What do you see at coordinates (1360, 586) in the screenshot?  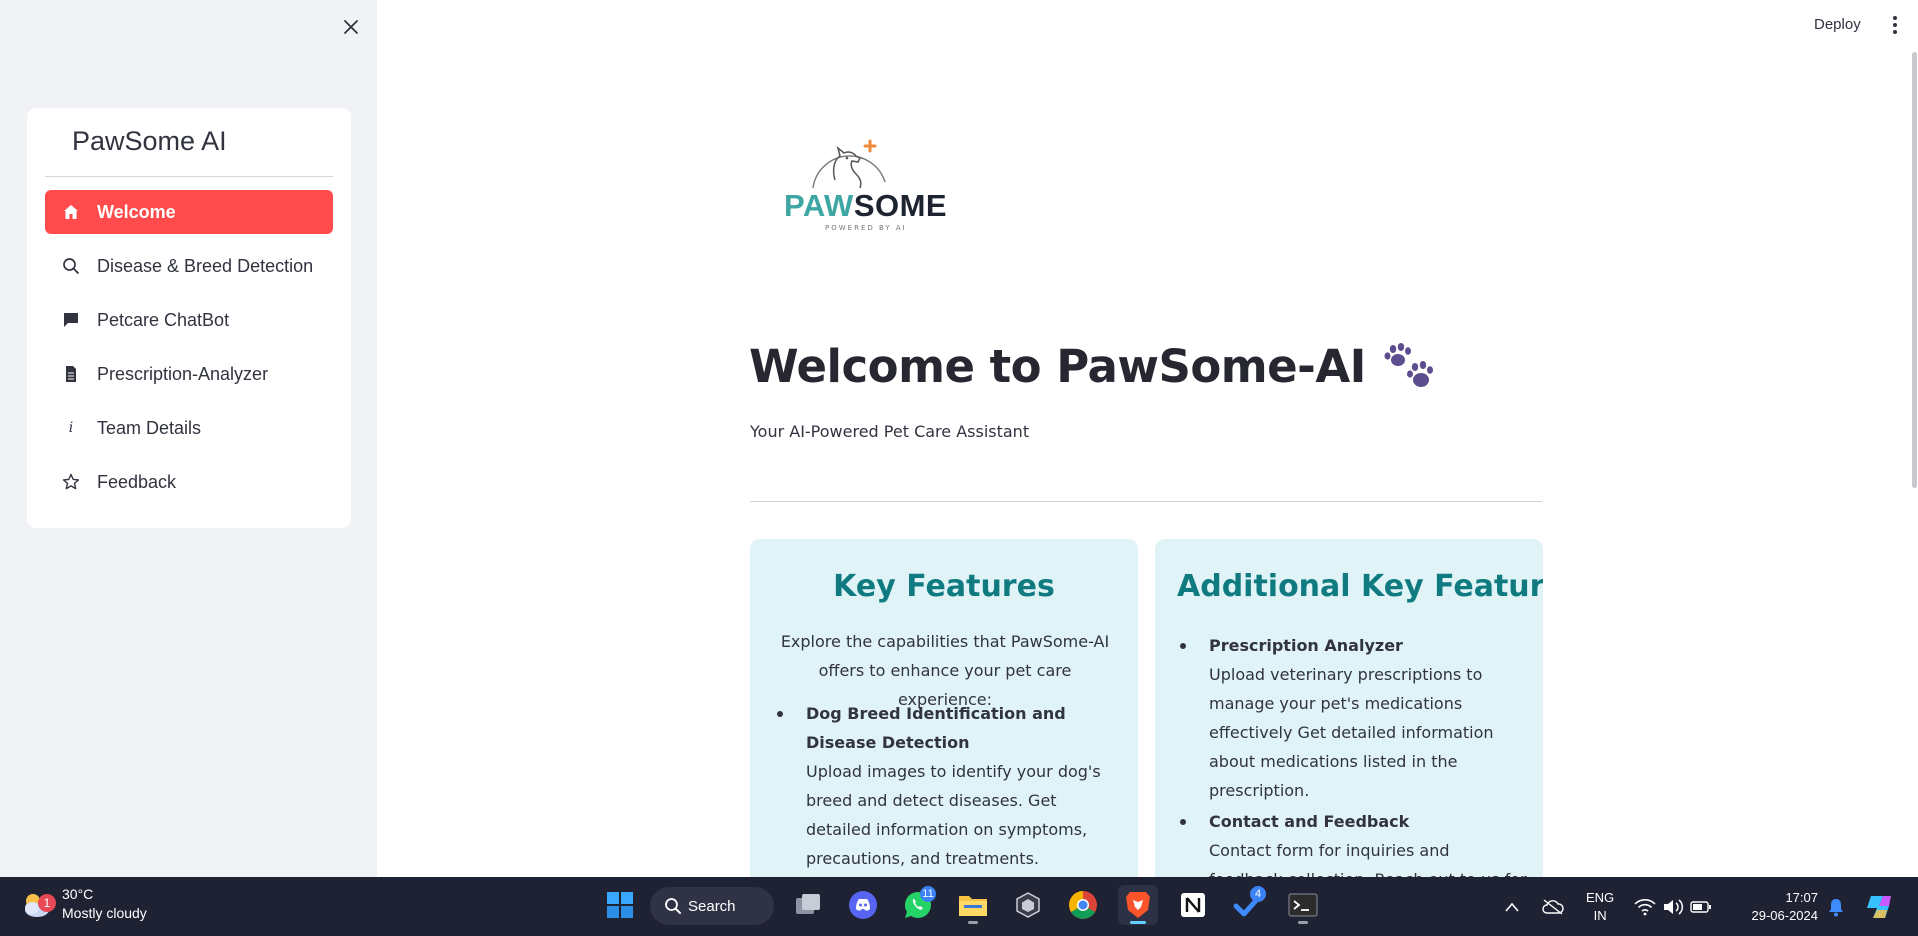 I see `card-heading: Additional Key Features` at bounding box center [1360, 586].